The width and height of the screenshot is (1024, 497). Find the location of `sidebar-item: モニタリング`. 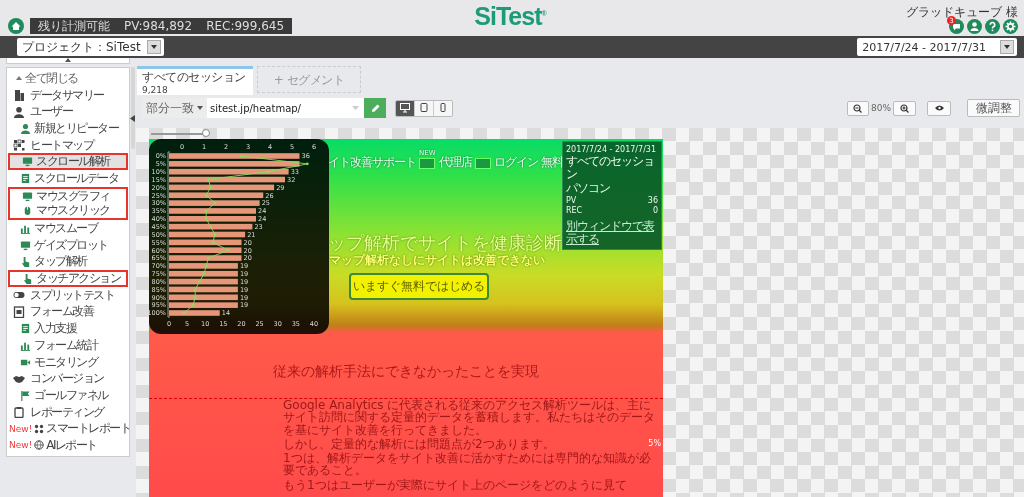

sidebar-item: モニタリング is located at coordinates (68, 362).